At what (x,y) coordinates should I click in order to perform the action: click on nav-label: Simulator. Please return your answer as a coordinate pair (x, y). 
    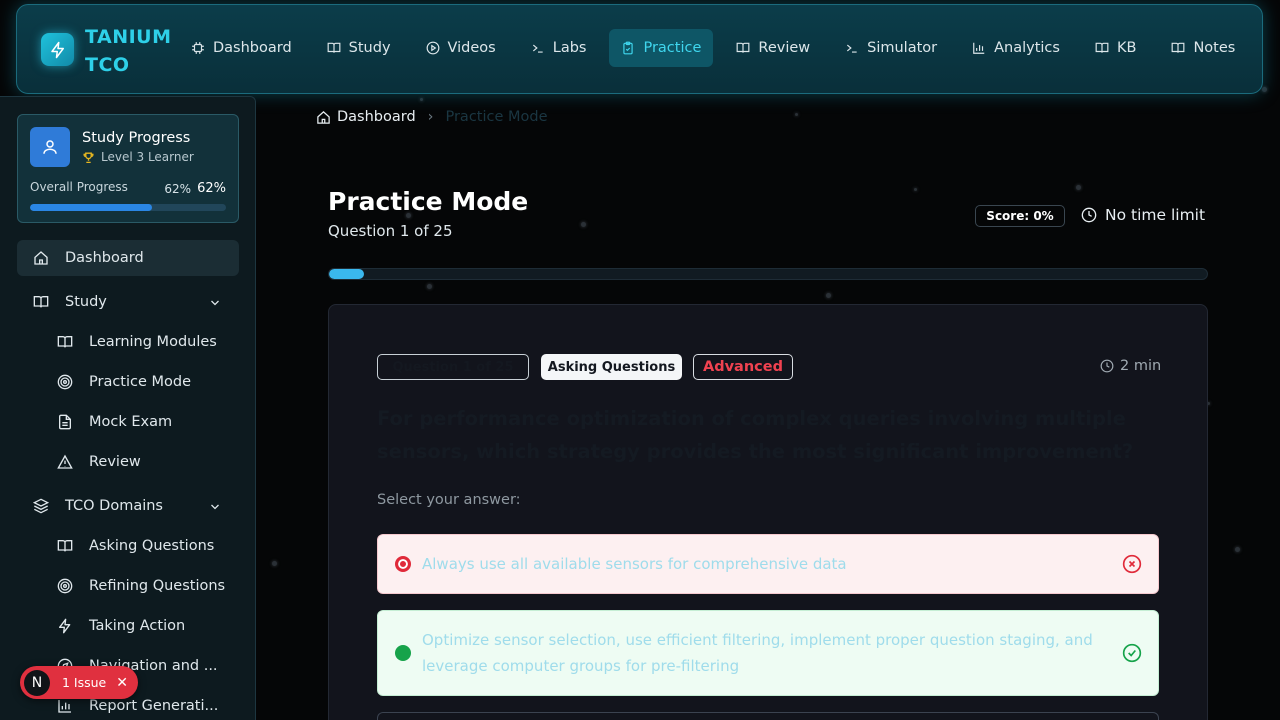
    Looking at the image, I should click on (902, 48).